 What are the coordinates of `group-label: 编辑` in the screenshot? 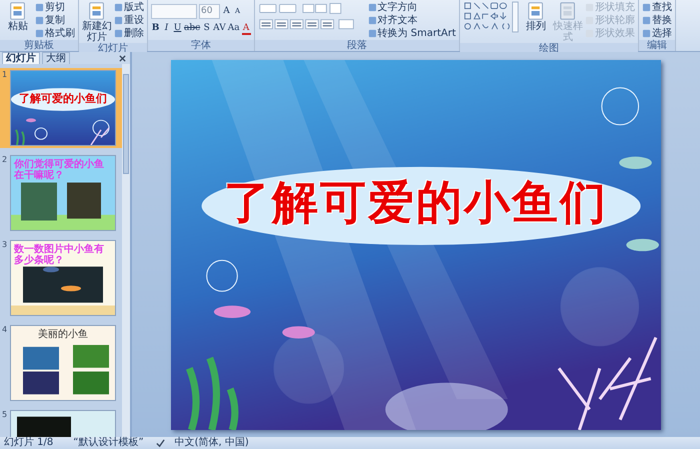 It's located at (656, 45).